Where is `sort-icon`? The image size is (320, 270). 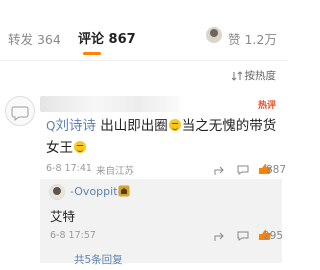 sort-icon is located at coordinates (236, 75).